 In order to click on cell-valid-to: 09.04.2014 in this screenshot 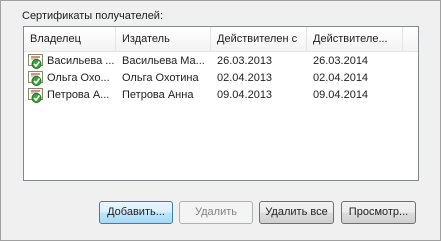, I will do `click(341, 95)`.